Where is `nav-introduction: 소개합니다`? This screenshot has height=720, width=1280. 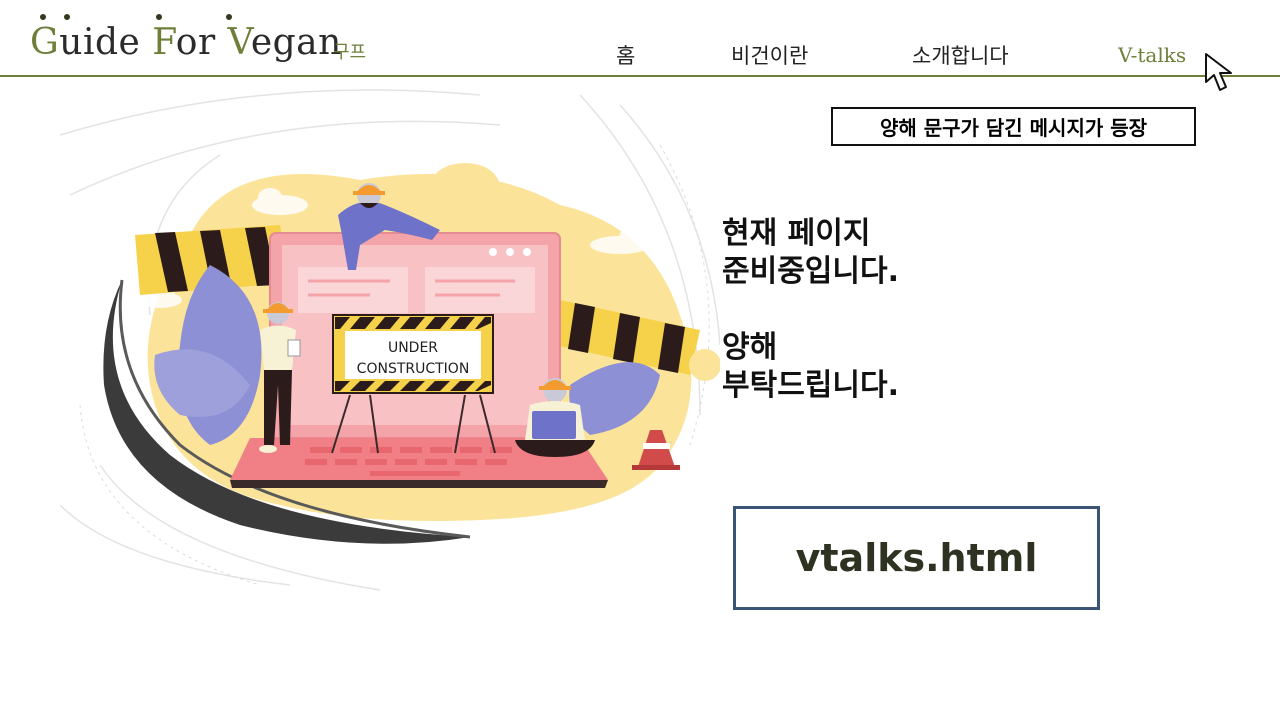
nav-introduction: 소개합니다 is located at coordinates (960, 55).